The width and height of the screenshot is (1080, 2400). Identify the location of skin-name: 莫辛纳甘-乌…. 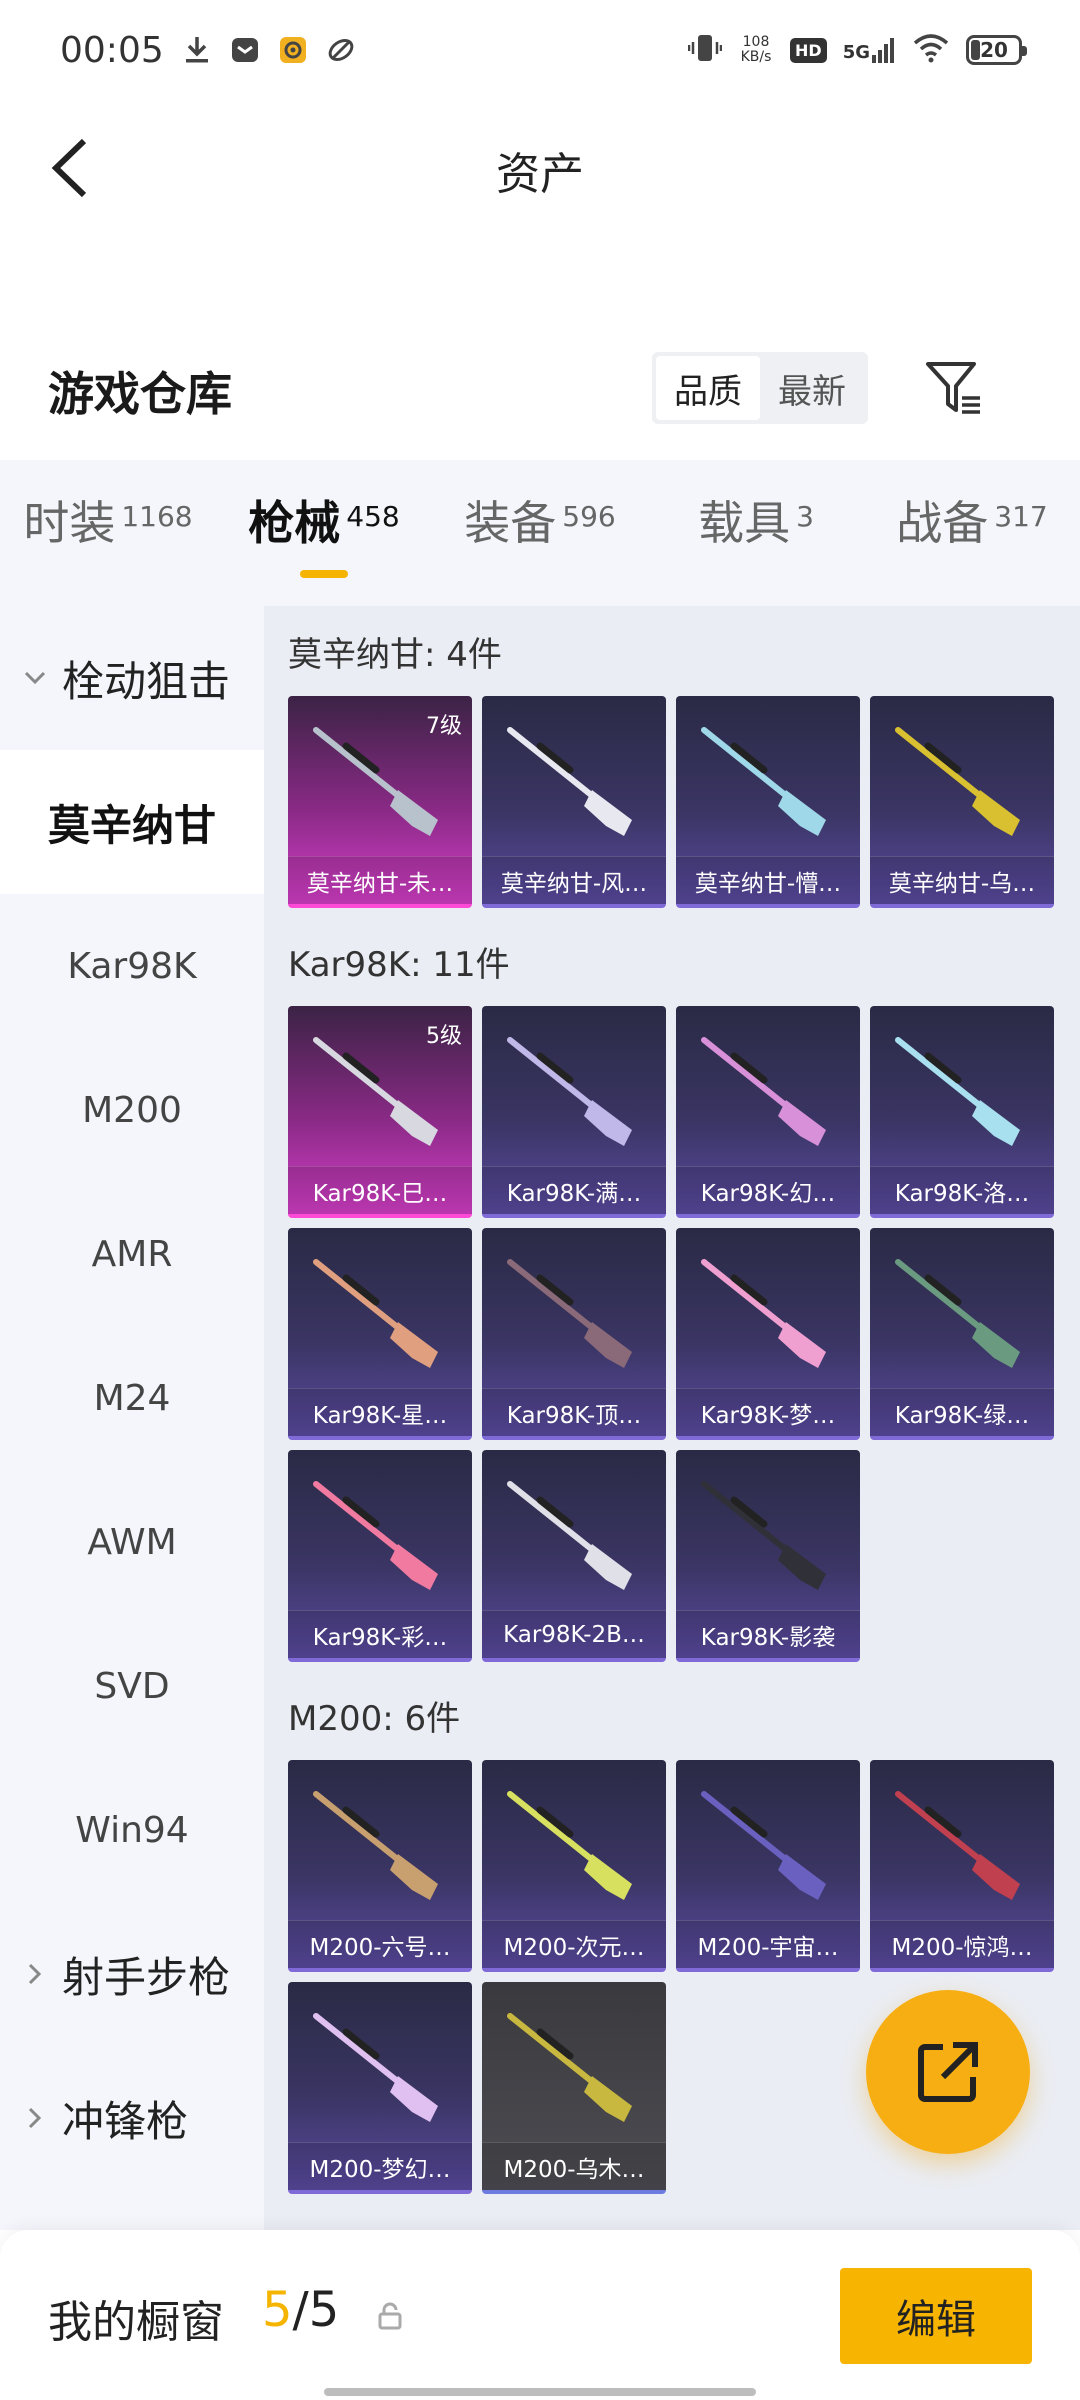
(962, 880).